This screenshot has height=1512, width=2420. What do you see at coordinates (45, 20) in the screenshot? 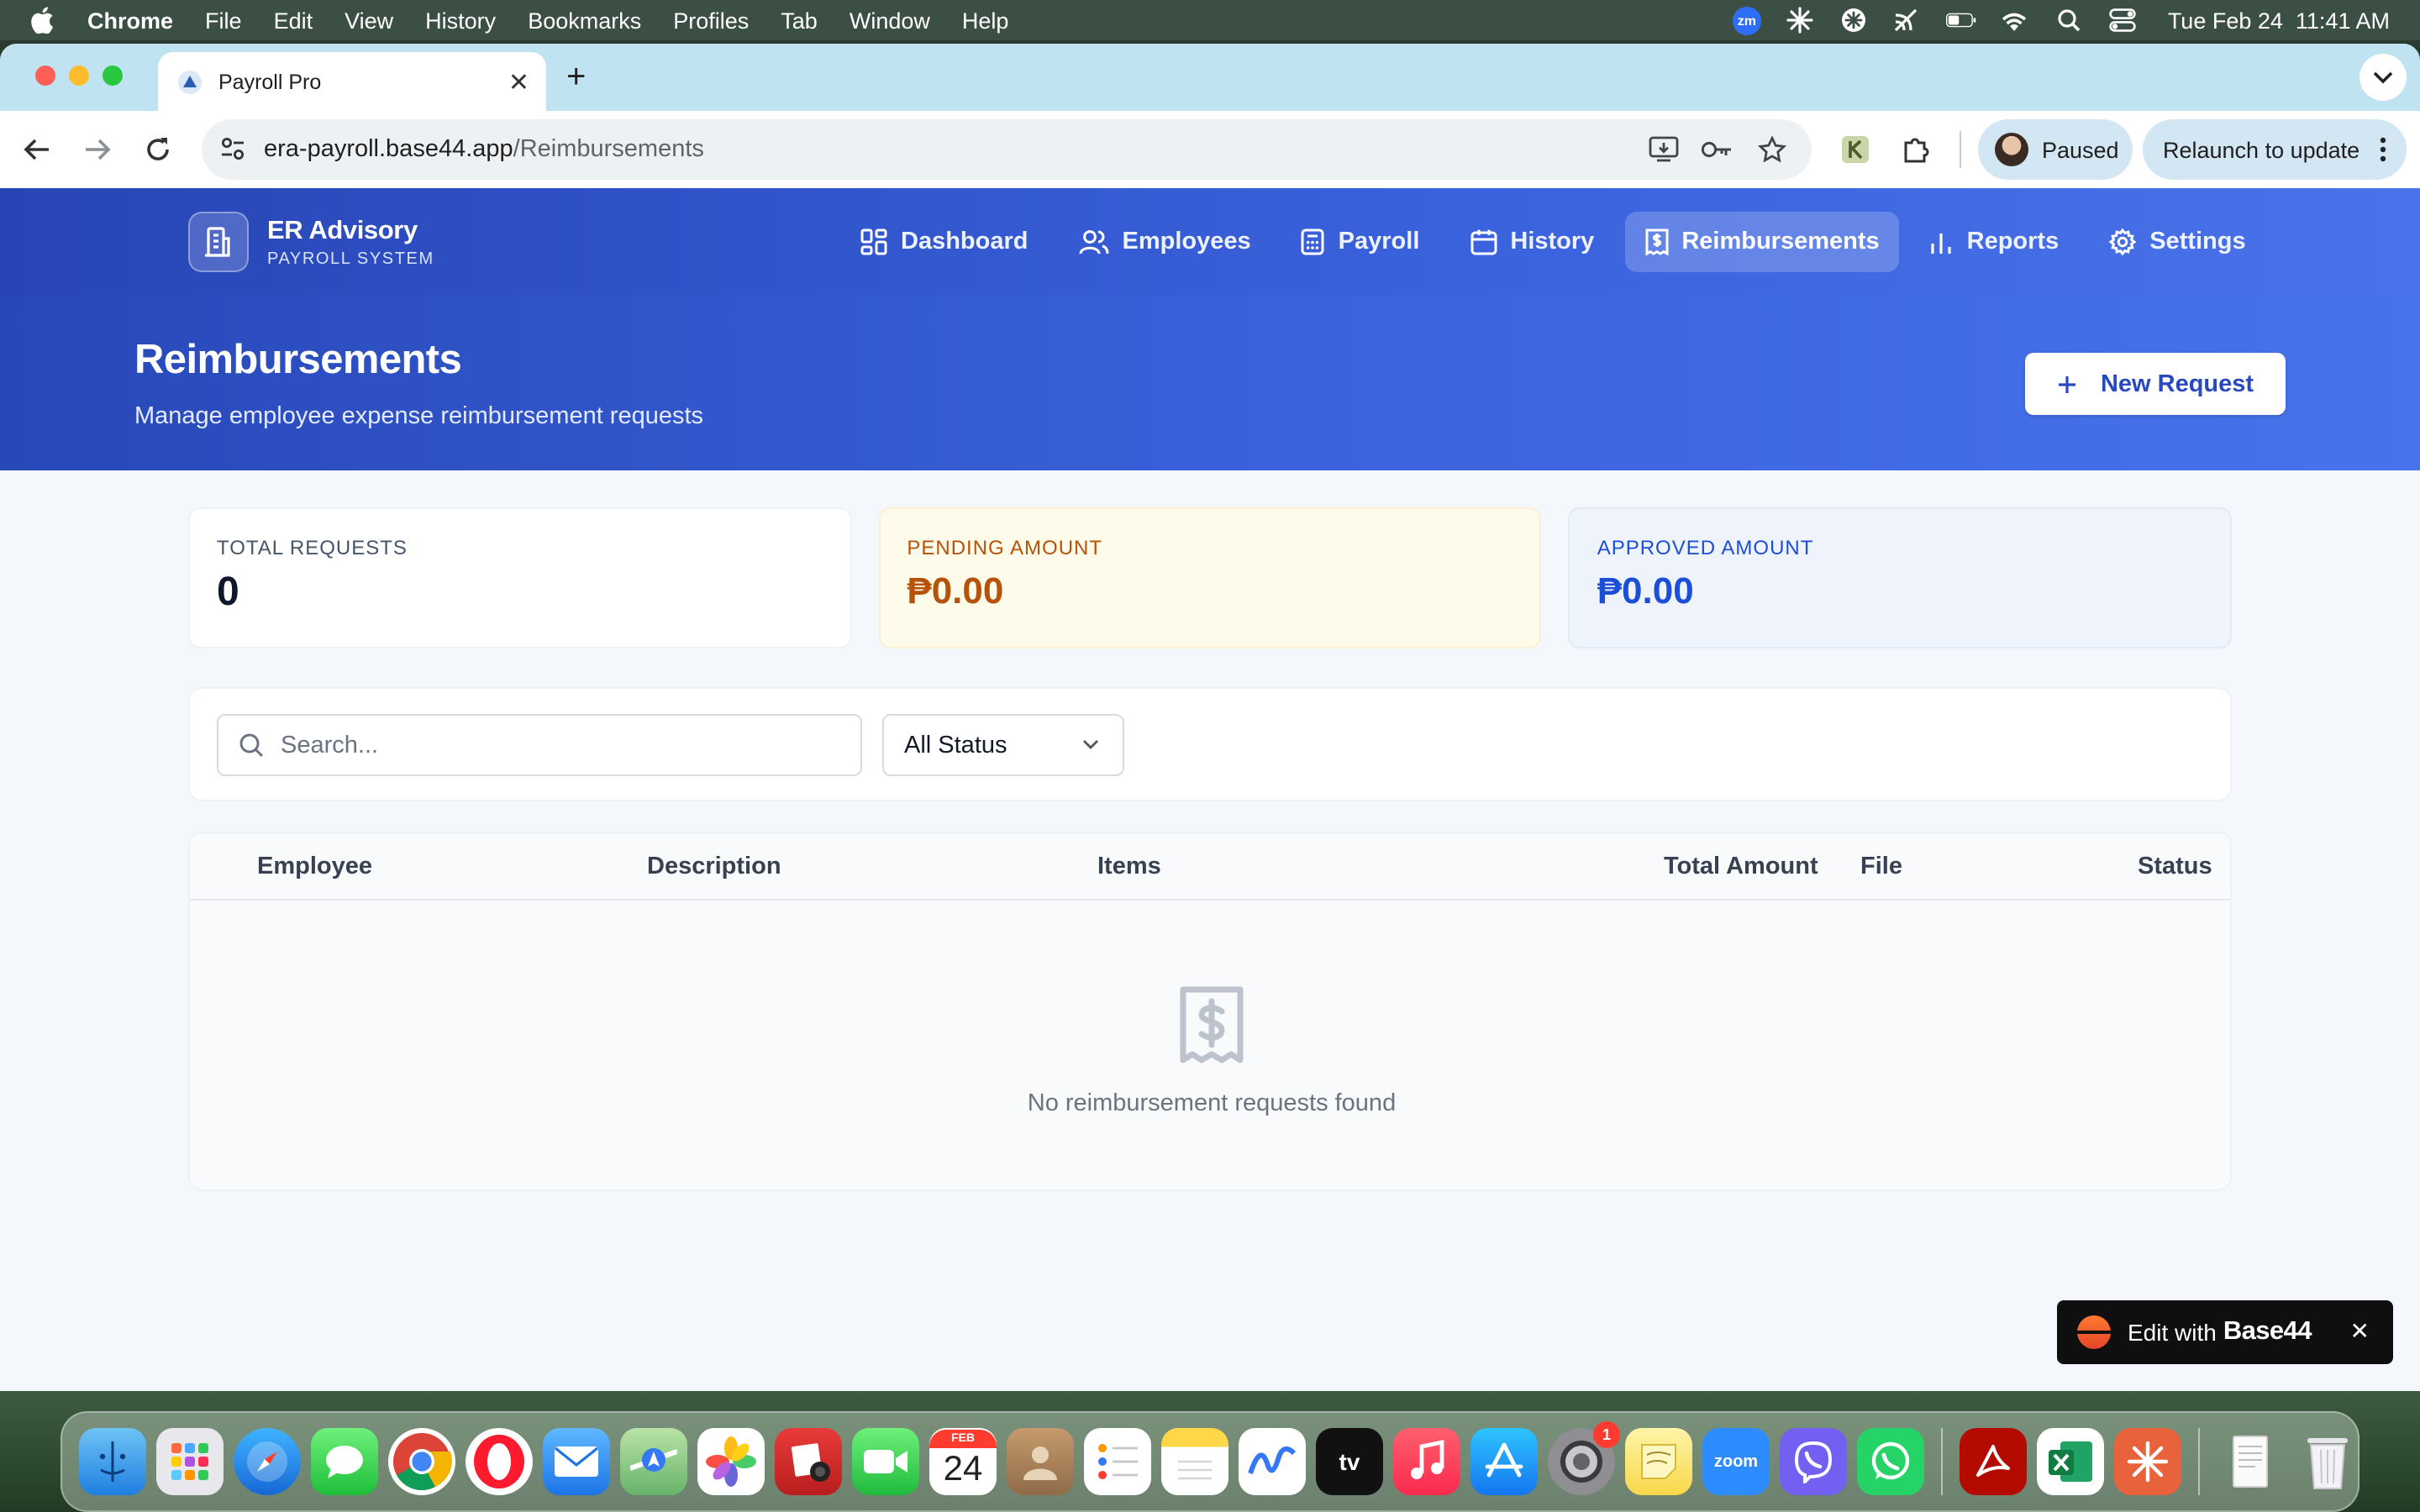
I see `apple-menu-icon` at bounding box center [45, 20].